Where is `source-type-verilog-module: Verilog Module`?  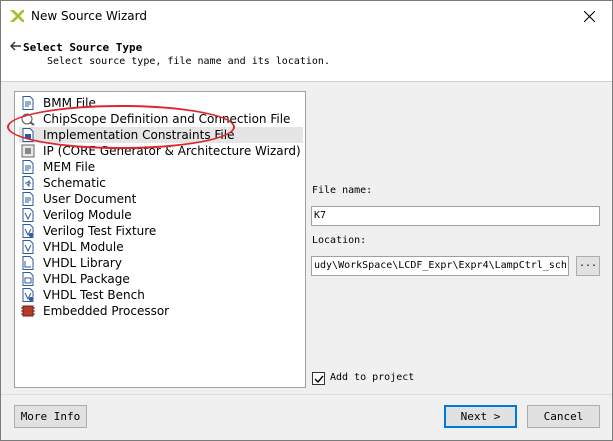 source-type-verilog-module: Verilog Module is located at coordinates (161, 215).